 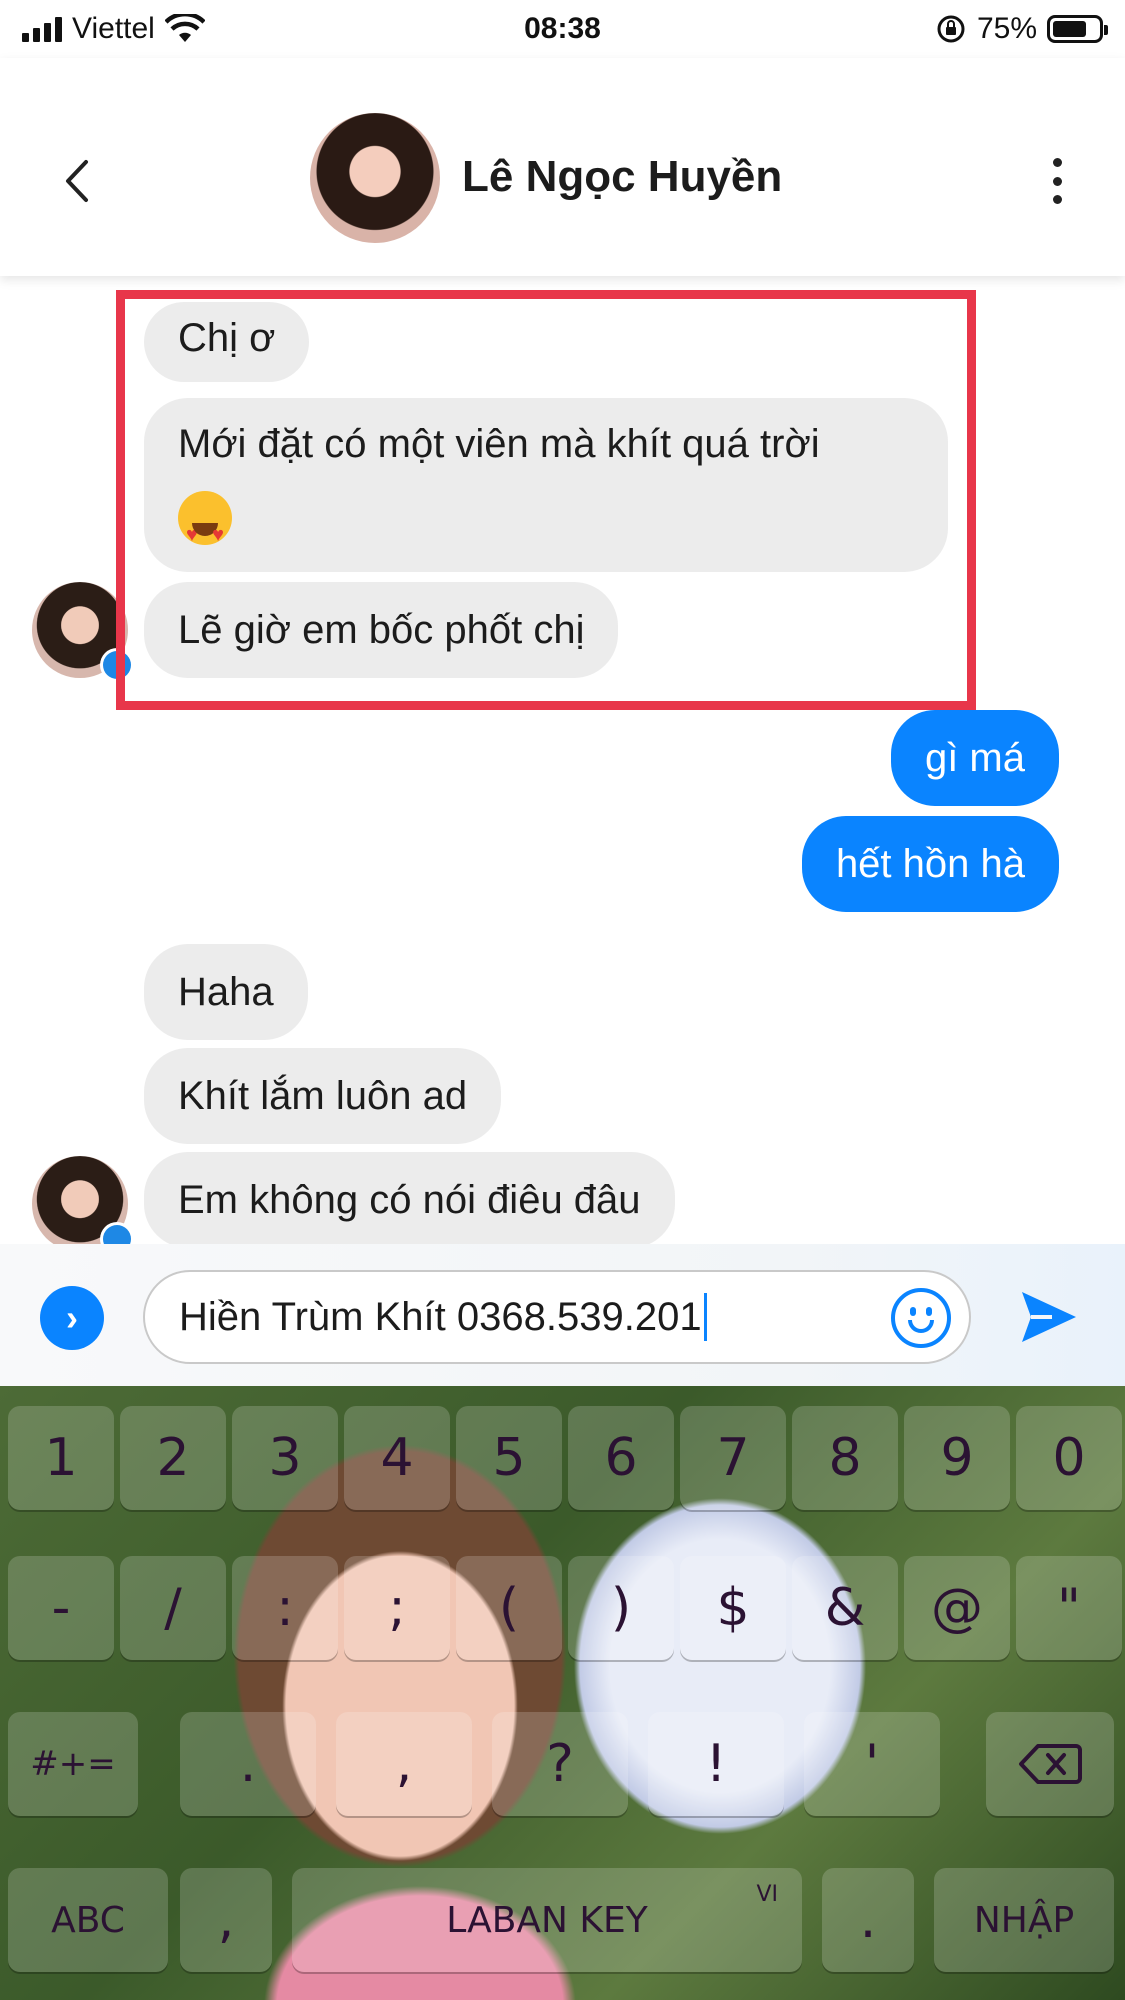 I want to click on text-caret, so click(x=705, y=1317).